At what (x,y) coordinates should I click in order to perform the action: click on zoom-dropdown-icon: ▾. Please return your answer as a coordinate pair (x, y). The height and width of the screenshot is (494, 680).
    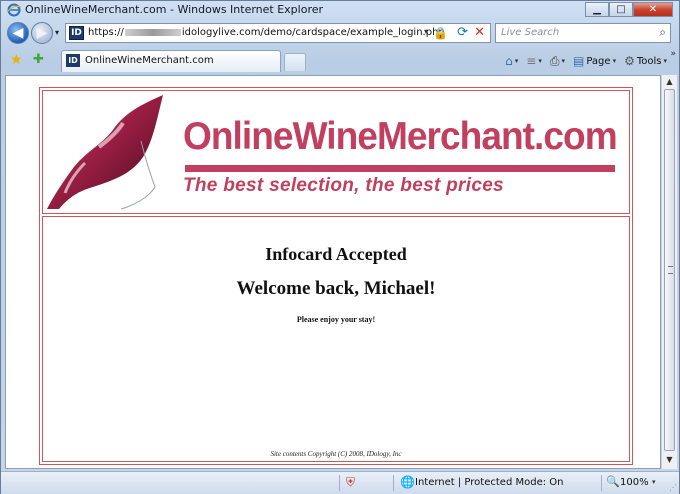
    Looking at the image, I should click on (654, 482).